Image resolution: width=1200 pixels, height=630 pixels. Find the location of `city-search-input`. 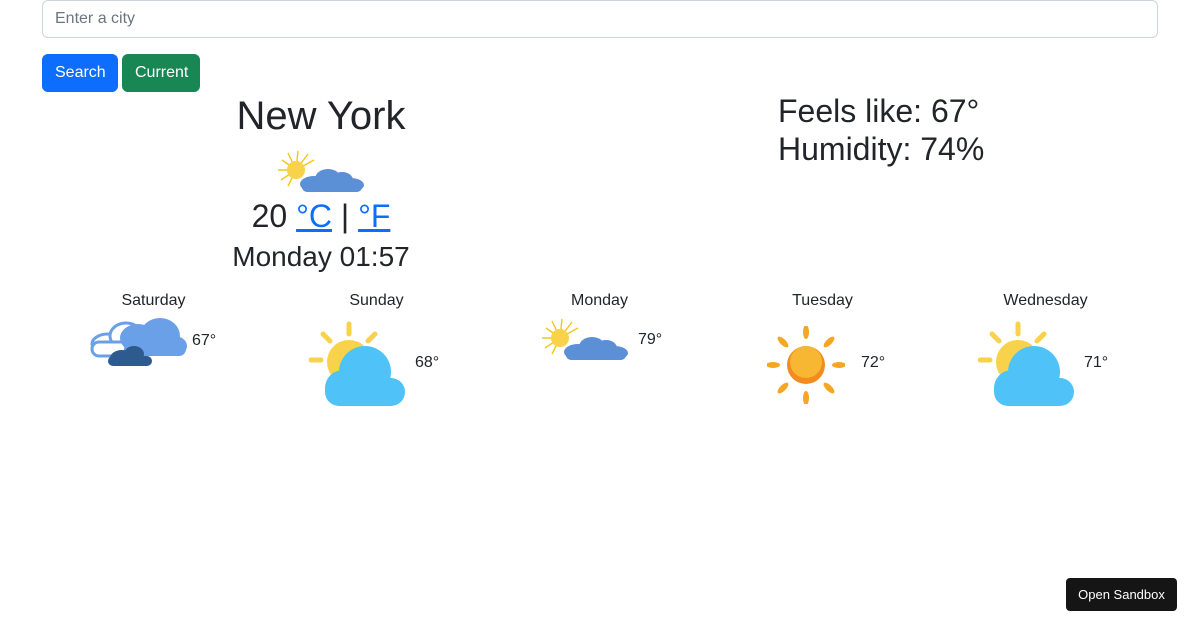

city-search-input is located at coordinates (600, 19).